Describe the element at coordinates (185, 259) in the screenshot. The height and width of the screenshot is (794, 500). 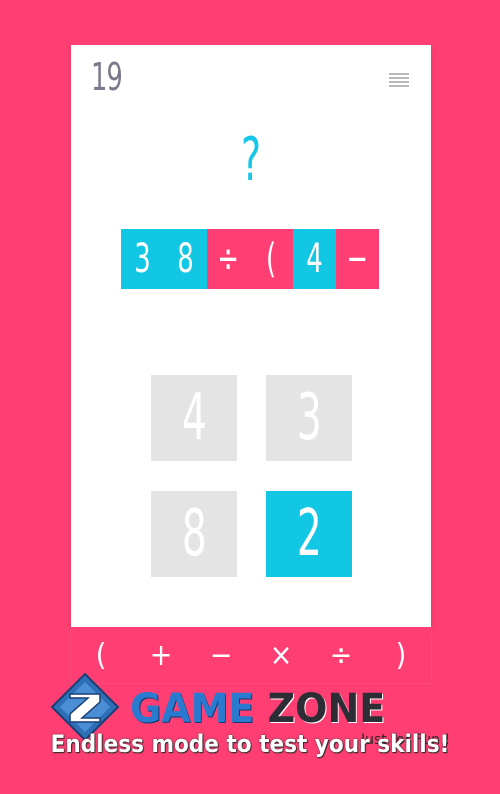
I see `expression-token: 8` at that location.